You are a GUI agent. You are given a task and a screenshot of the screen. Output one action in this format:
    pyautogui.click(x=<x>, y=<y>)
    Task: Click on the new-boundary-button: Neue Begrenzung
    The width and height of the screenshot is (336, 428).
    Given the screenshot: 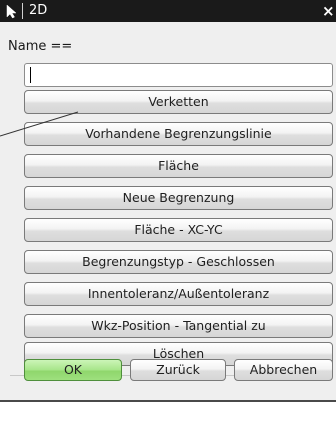 What is the action you would take?
    pyautogui.click(x=178, y=198)
    